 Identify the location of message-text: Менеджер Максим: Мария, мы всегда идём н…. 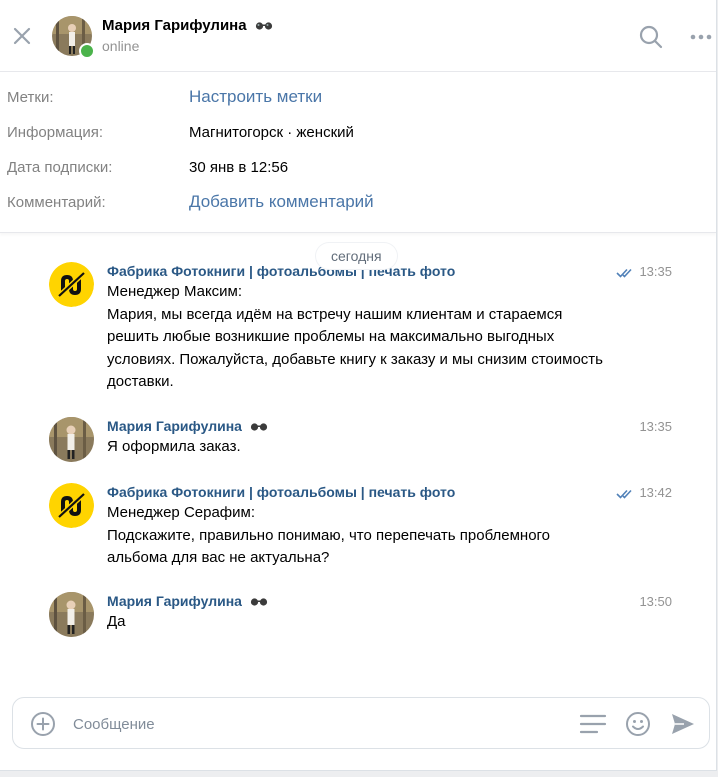
(355, 336).